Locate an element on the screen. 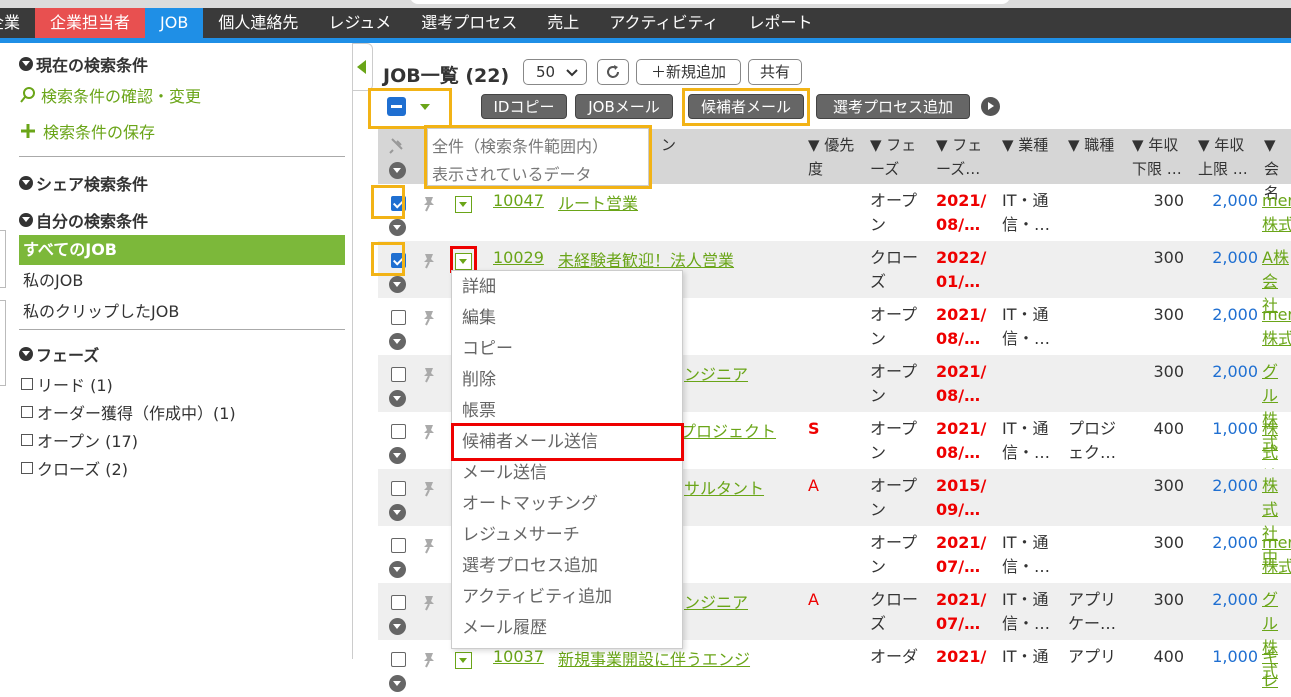 This screenshot has height=697, width=1291. menu-item-mail-history: メール履歴 is located at coordinates (504, 628).